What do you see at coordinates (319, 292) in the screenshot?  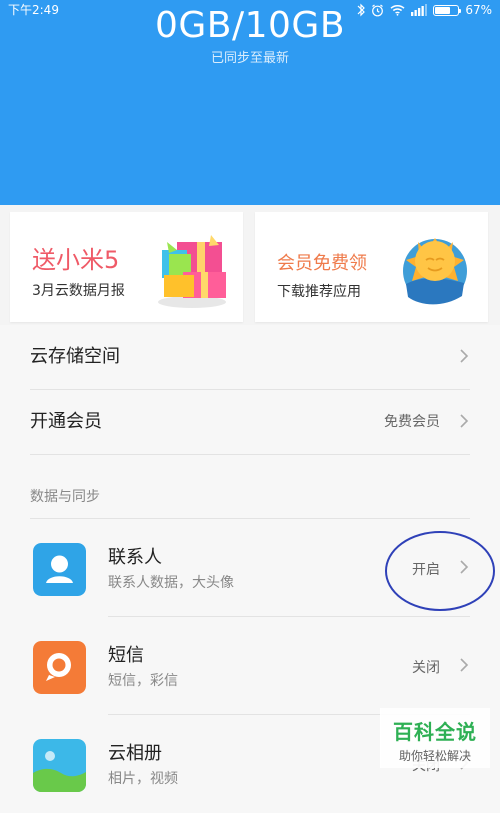 I see `promo-card-subtitle: 下载推荐应用` at bounding box center [319, 292].